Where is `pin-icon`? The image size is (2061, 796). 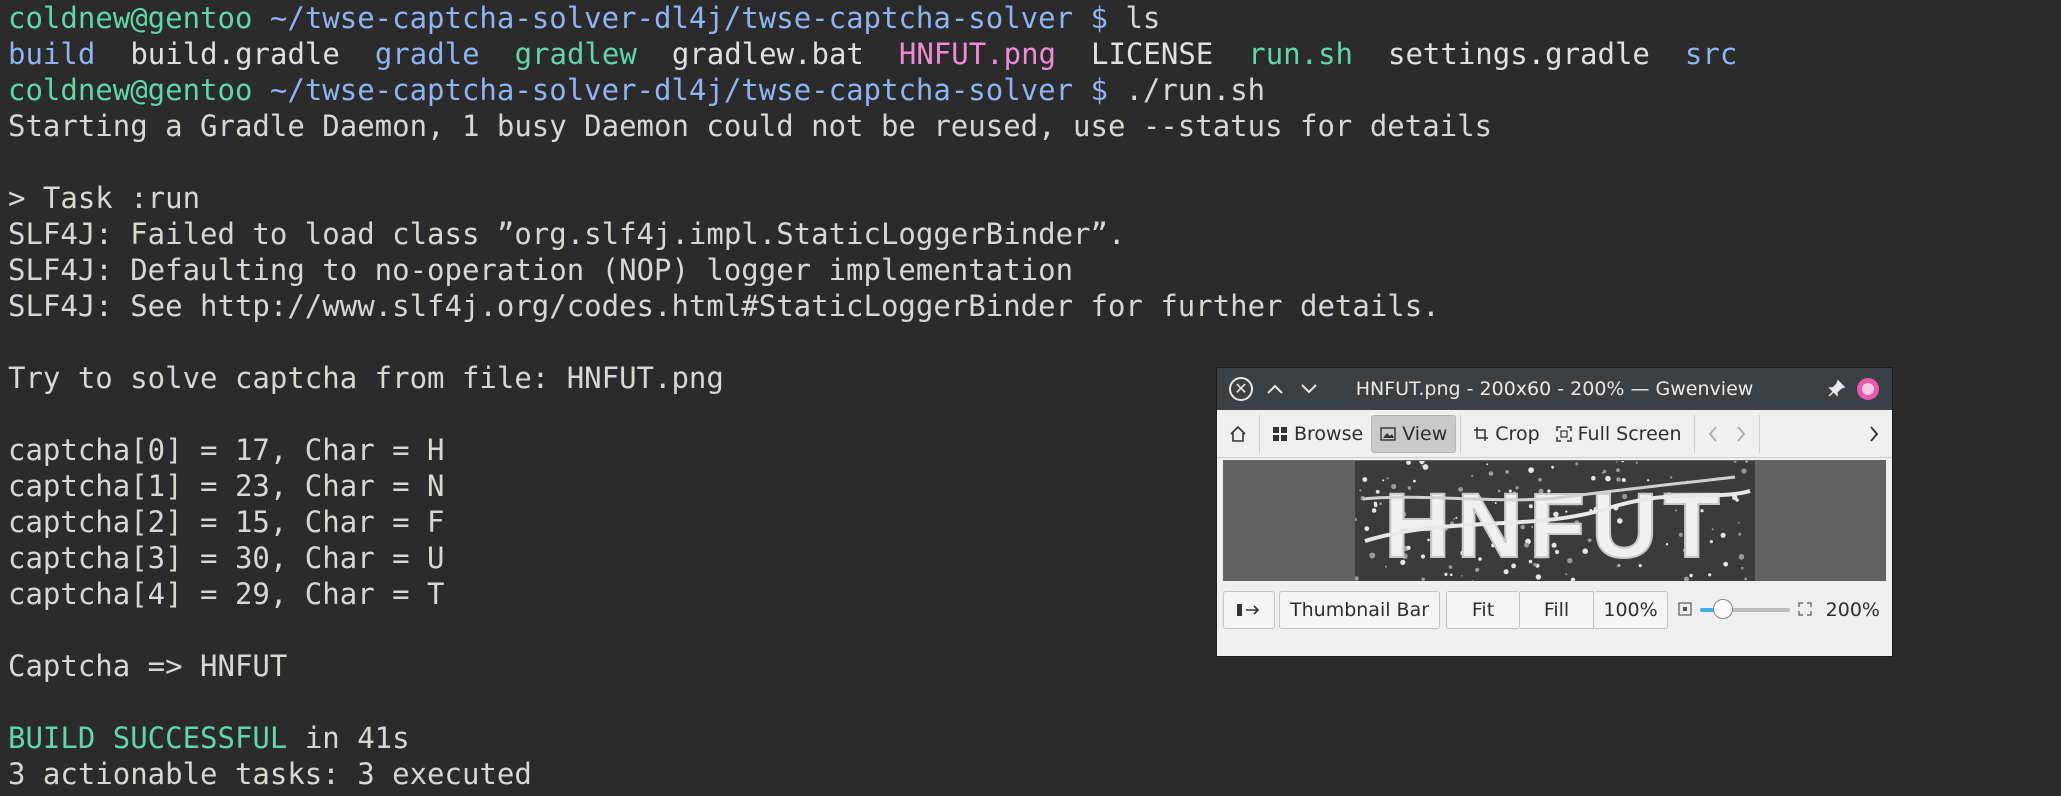
pin-icon is located at coordinates (1837, 388).